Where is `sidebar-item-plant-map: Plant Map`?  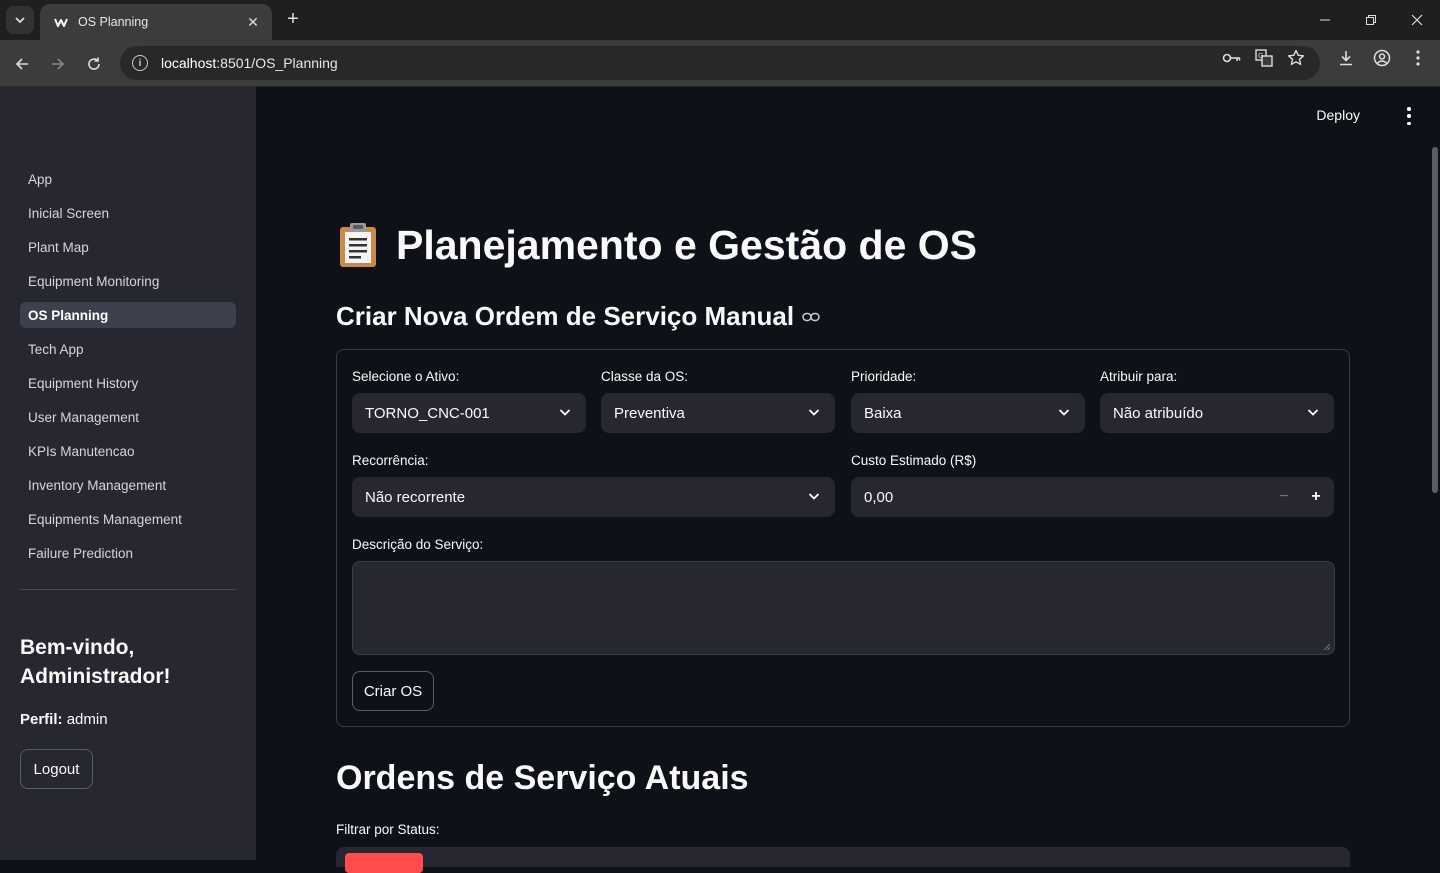 sidebar-item-plant-map: Plant Map is located at coordinates (128, 247).